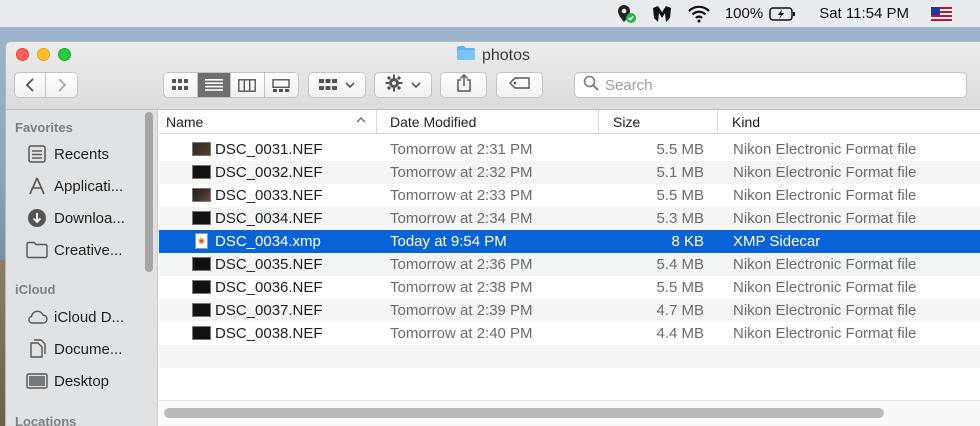  I want to click on file-name: DSC_0038.NEF, so click(269, 333).